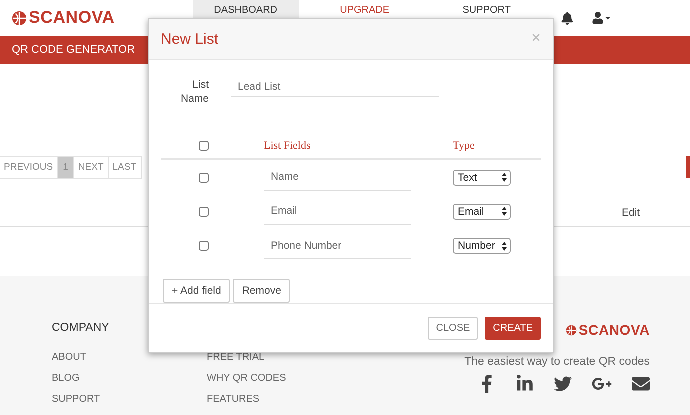 This screenshot has height=415, width=690. What do you see at coordinates (557, 362) in the screenshot?
I see `tagline: The easiest way to create QR codes` at bounding box center [557, 362].